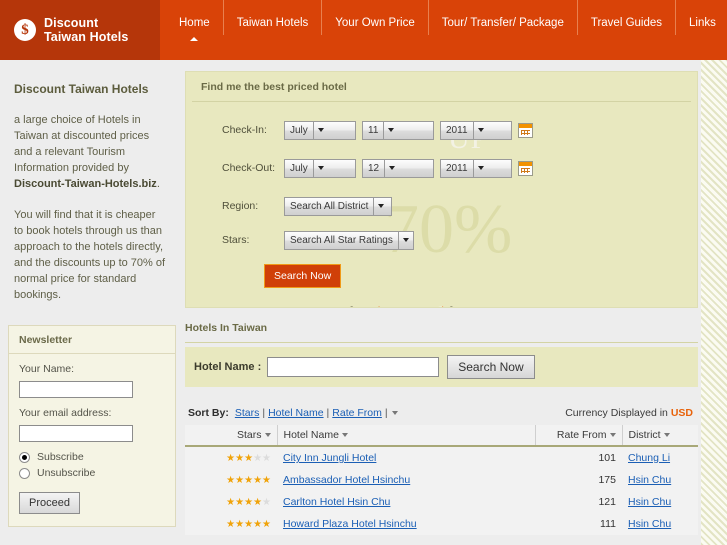 The image size is (727, 545). What do you see at coordinates (311, 435) in the screenshot?
I see `column-header-hotel-name-label: Hotel Name` at bounding box center [311, 435].